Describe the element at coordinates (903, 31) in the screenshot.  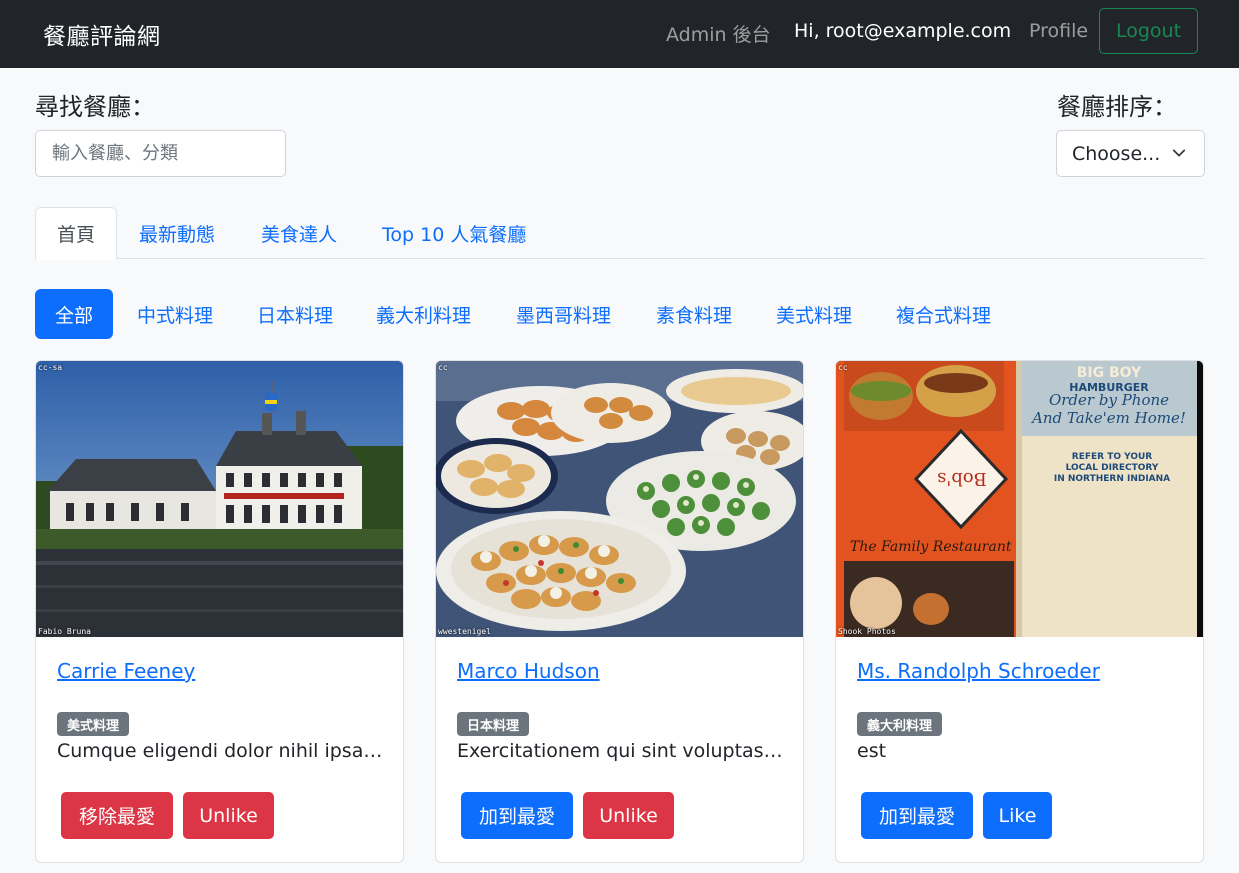
I see `user-greeting: Hi, root@example.com` at that location.